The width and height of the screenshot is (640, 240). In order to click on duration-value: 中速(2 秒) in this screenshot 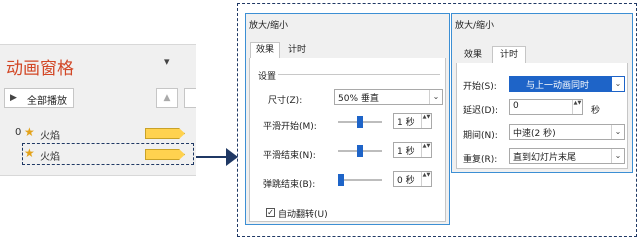, I will do `click(534, 134)`.